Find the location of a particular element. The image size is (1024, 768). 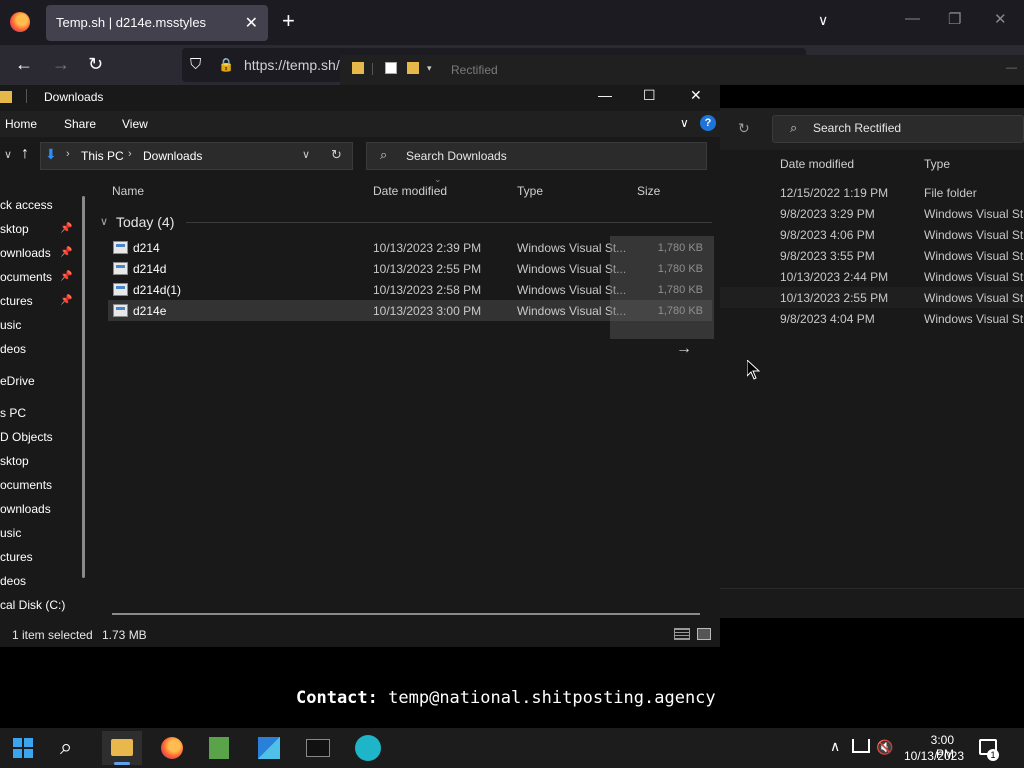

new-folder-icon is located at coordinates (413, 68).